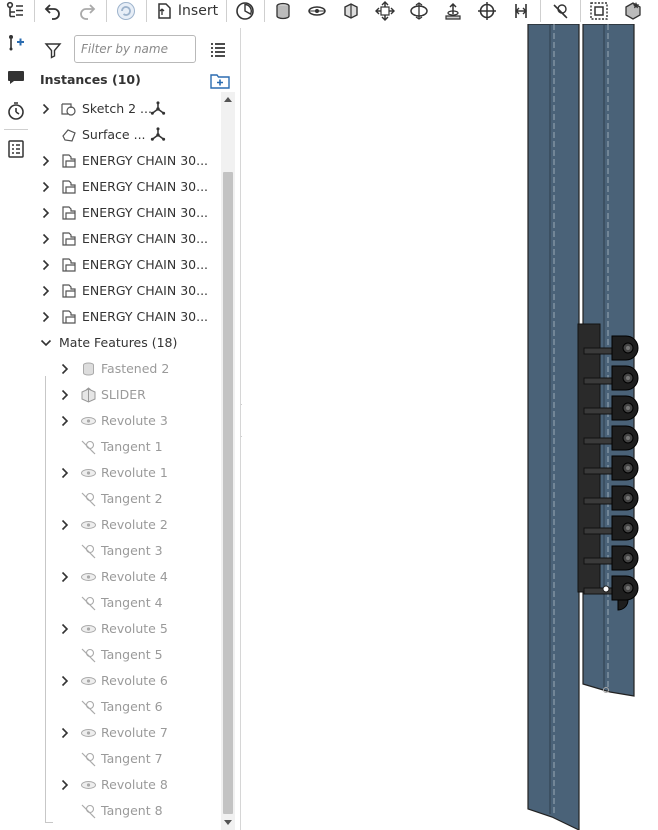  I want to click on list-view-icon, so click(218, 50).